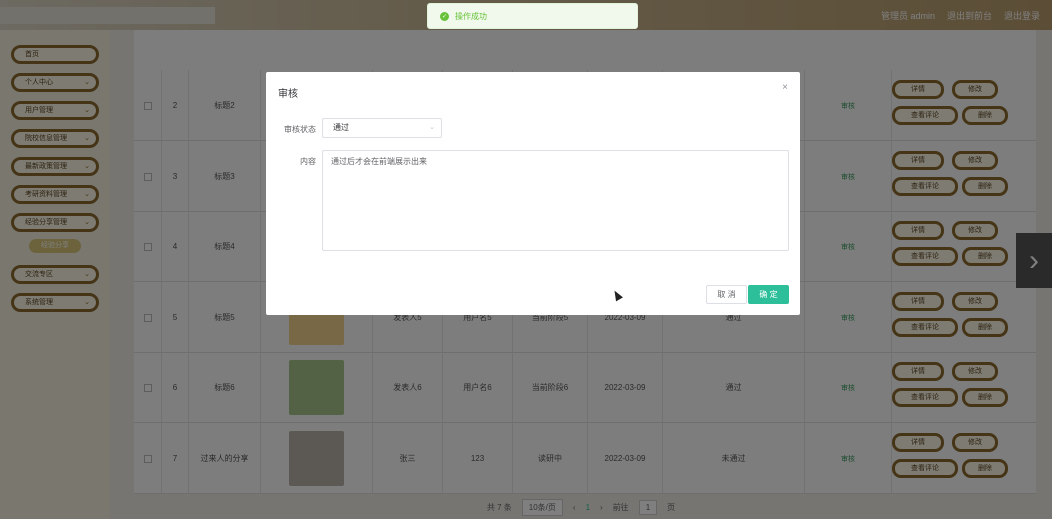 The height and width of the screenshot is (519, 1052). I want to click on status-label: 审核状态, so click(300, 129).